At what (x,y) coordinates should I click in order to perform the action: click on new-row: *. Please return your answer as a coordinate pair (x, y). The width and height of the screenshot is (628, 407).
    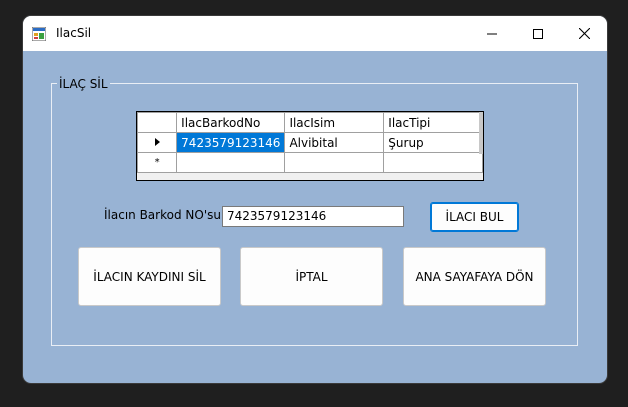
    Looking at the image, I should click on (309, 162).